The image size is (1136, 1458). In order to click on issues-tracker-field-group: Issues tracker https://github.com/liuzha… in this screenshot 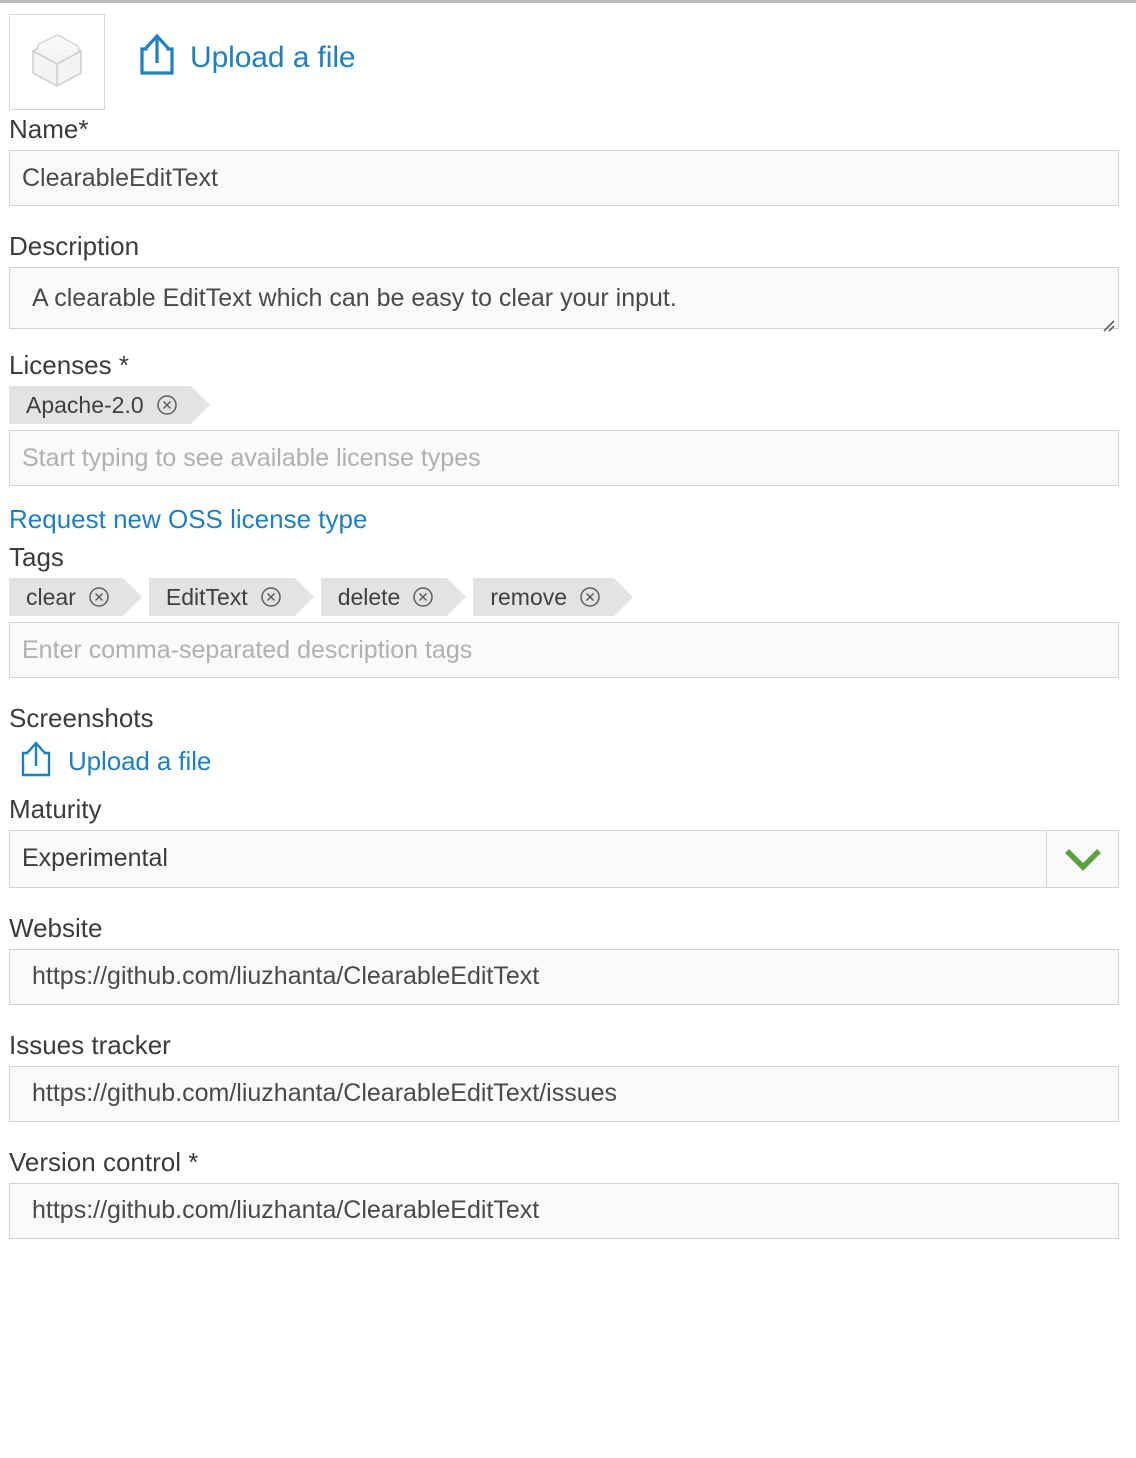, I will do `click(568, 1075)`.